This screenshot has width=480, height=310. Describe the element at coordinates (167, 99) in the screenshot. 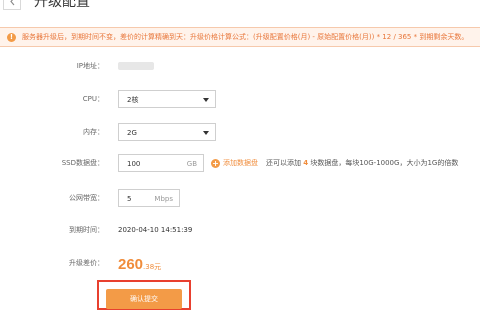

I see `cpu-select: 2核` at that location.